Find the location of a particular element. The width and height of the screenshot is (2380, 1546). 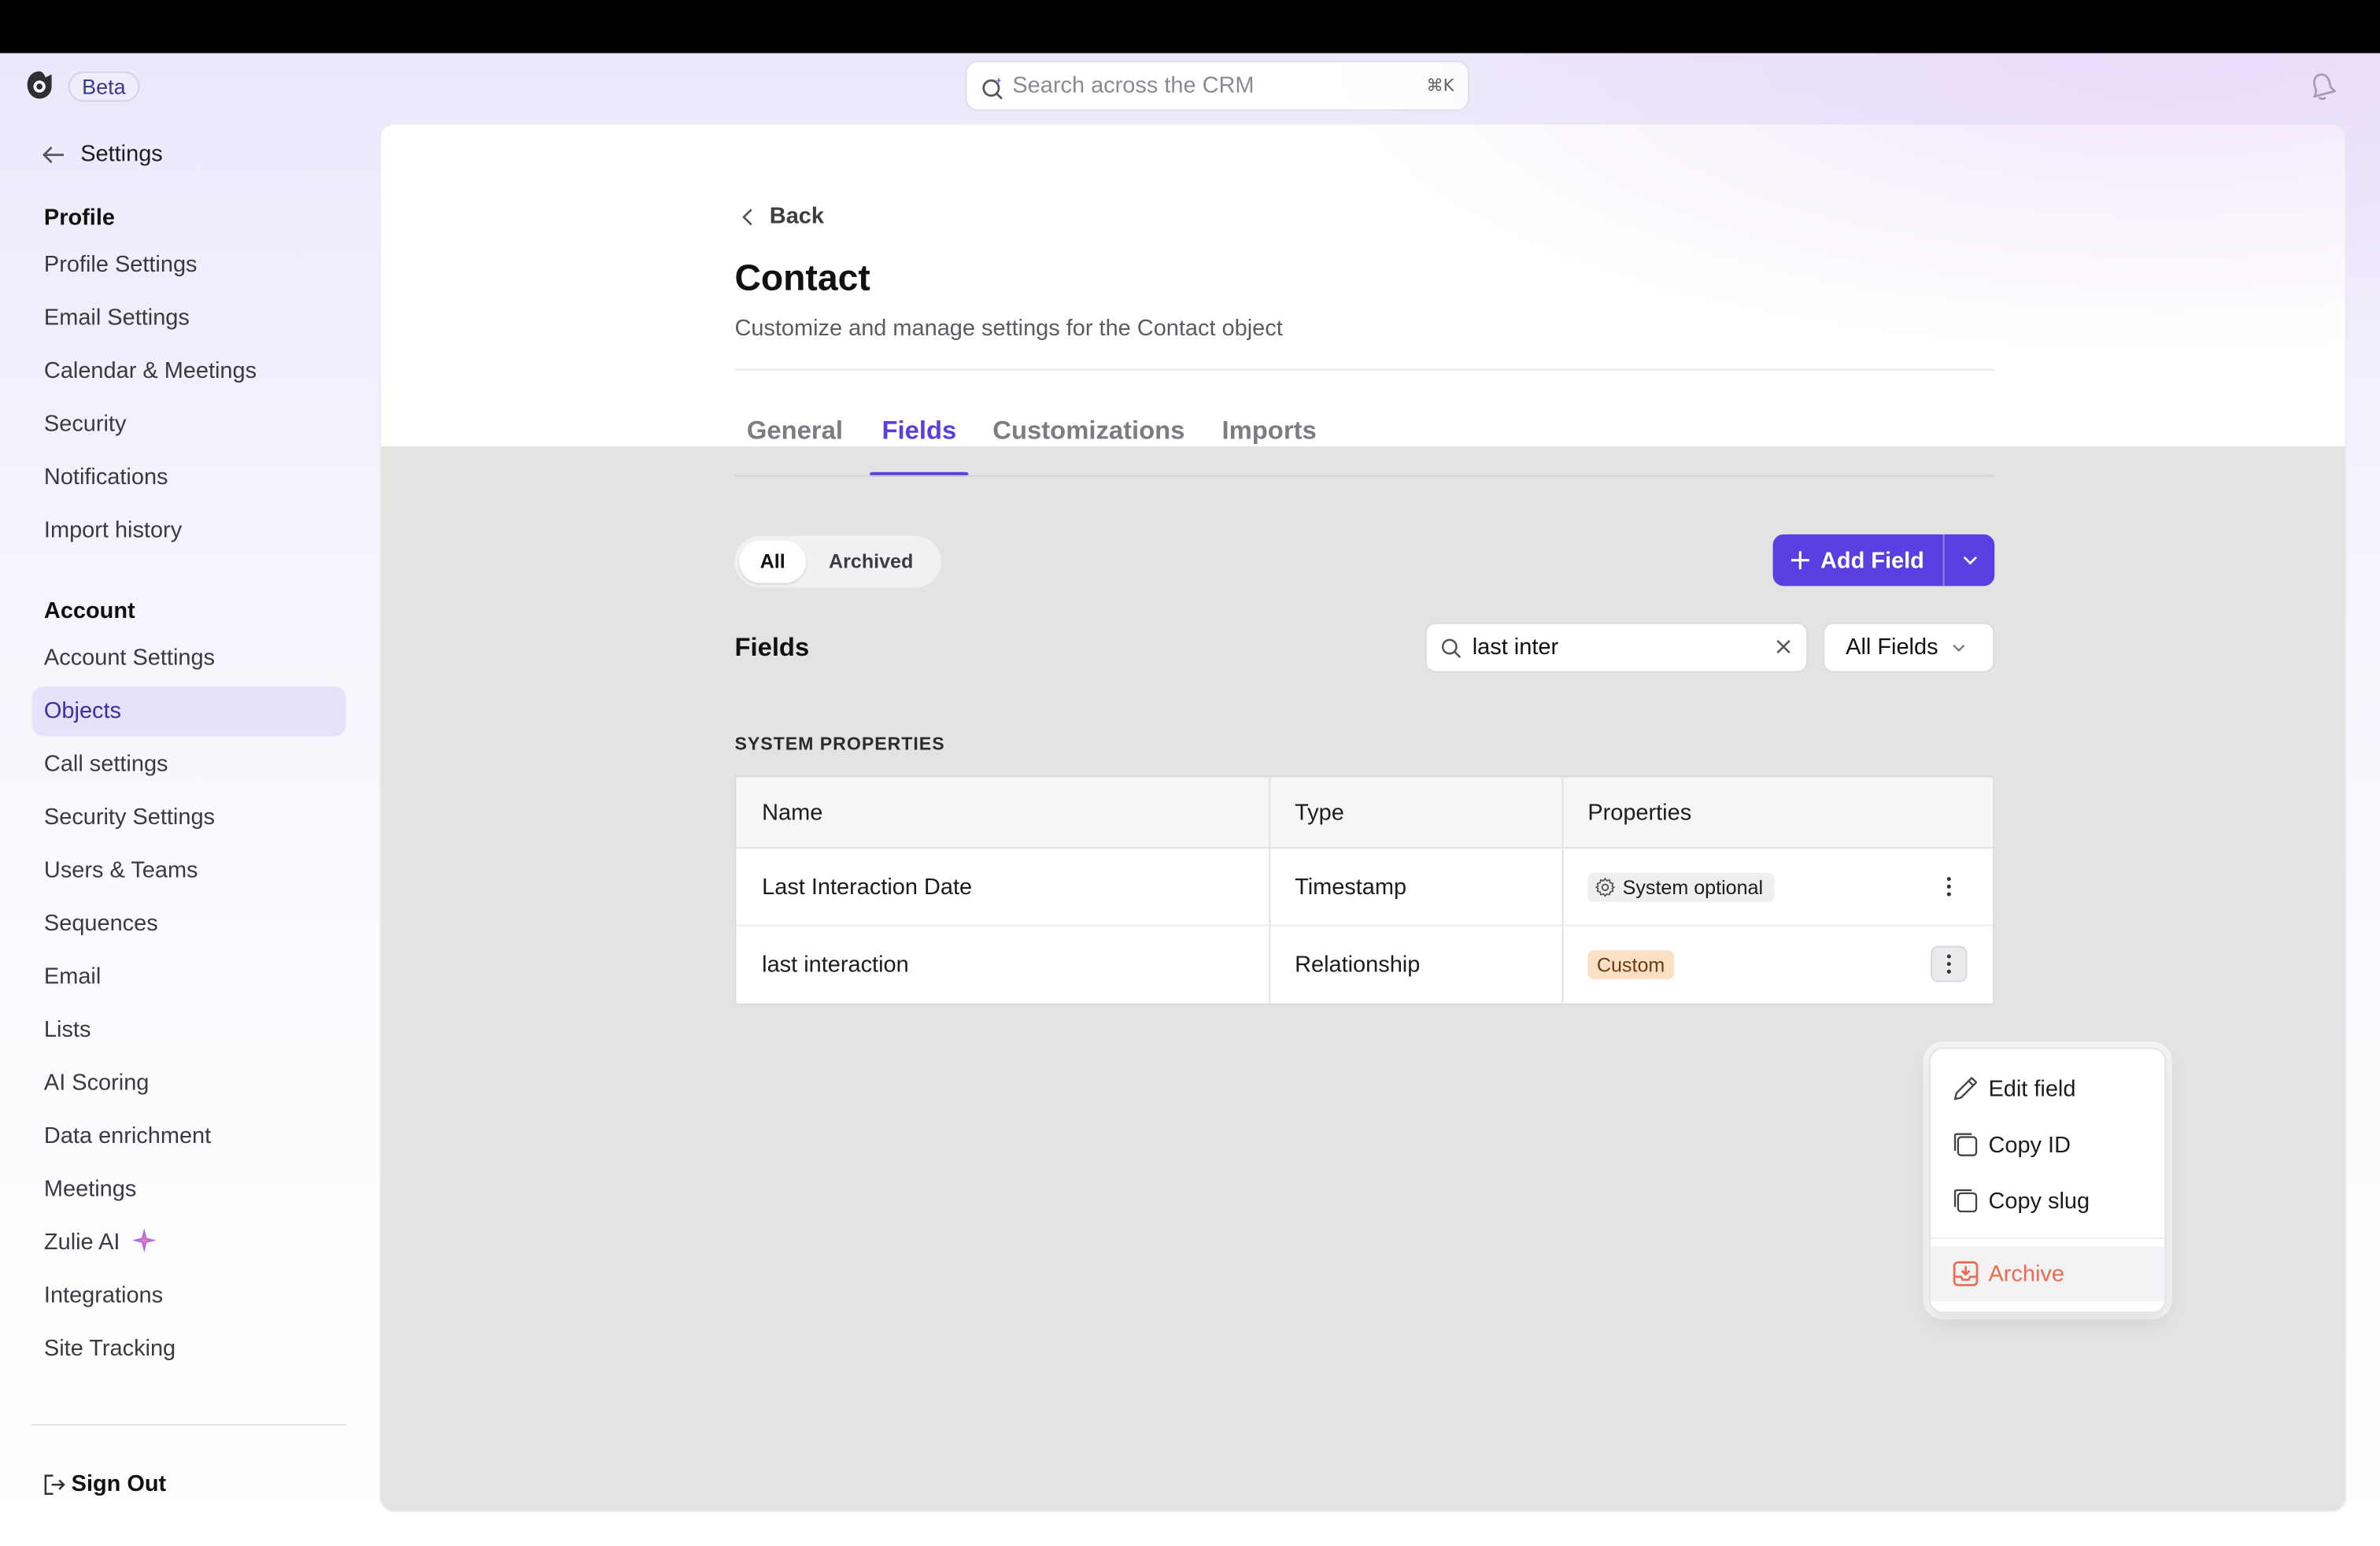

field-name: last interaction is located at coordinates (835, 965).